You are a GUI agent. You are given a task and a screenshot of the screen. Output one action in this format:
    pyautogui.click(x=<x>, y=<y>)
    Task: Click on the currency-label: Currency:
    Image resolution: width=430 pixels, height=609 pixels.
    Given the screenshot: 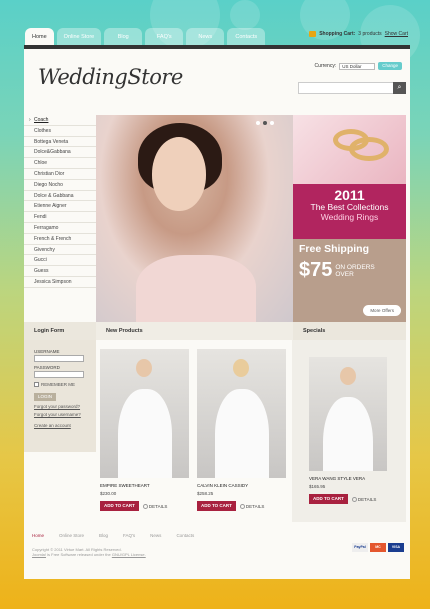 What is the action you would take?
    pyautogui.click(x=325, y=66)
    